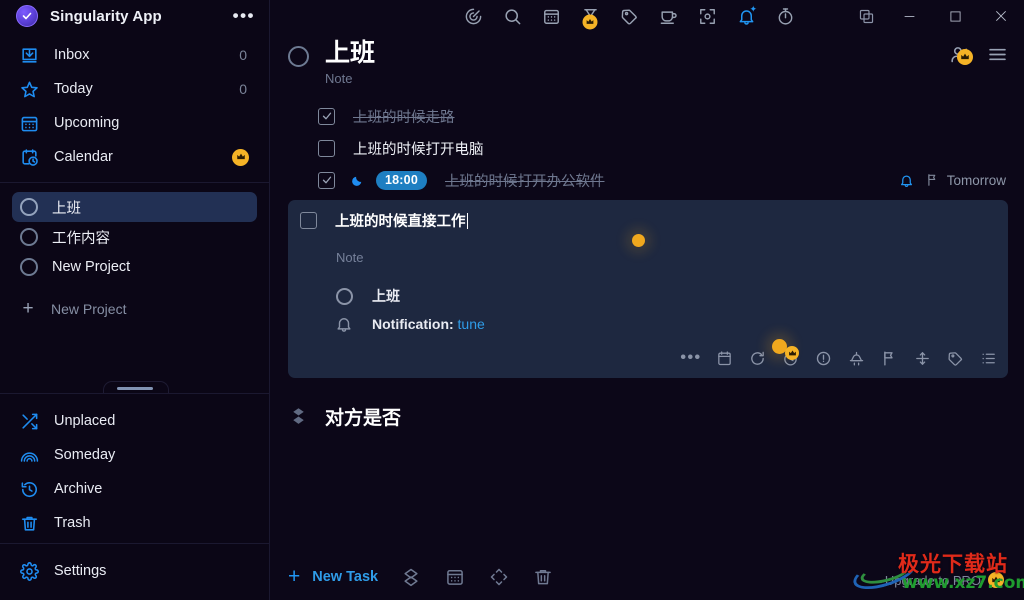 This screenshot has width=1024, height=600. What do you see at coordinates (757, 358) in the screenshot?
I see `repeat-icon` at bounding box center [757, 358].